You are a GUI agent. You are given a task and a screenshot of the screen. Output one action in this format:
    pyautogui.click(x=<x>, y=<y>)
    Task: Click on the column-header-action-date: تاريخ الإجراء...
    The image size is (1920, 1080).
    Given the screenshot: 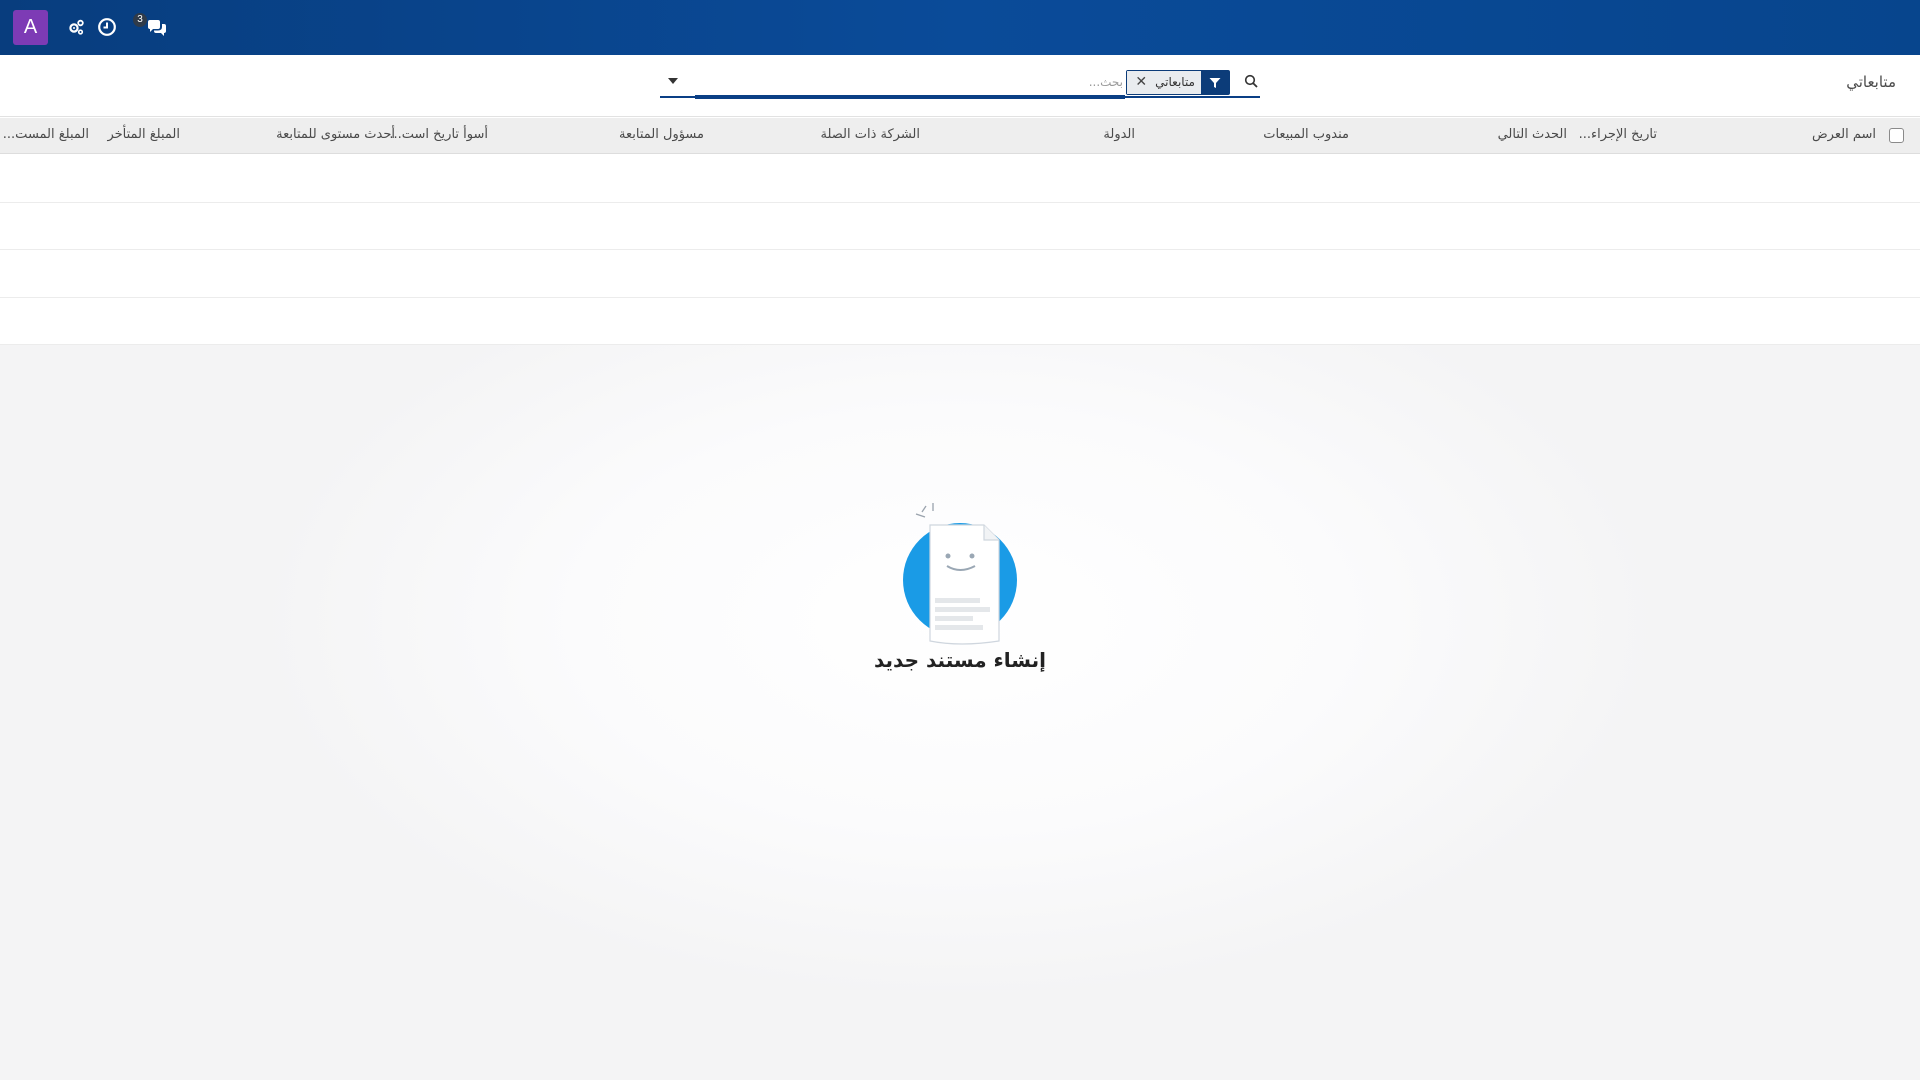 What is the action you would take?
    pyautogui.click(x=1618, y=134)
    